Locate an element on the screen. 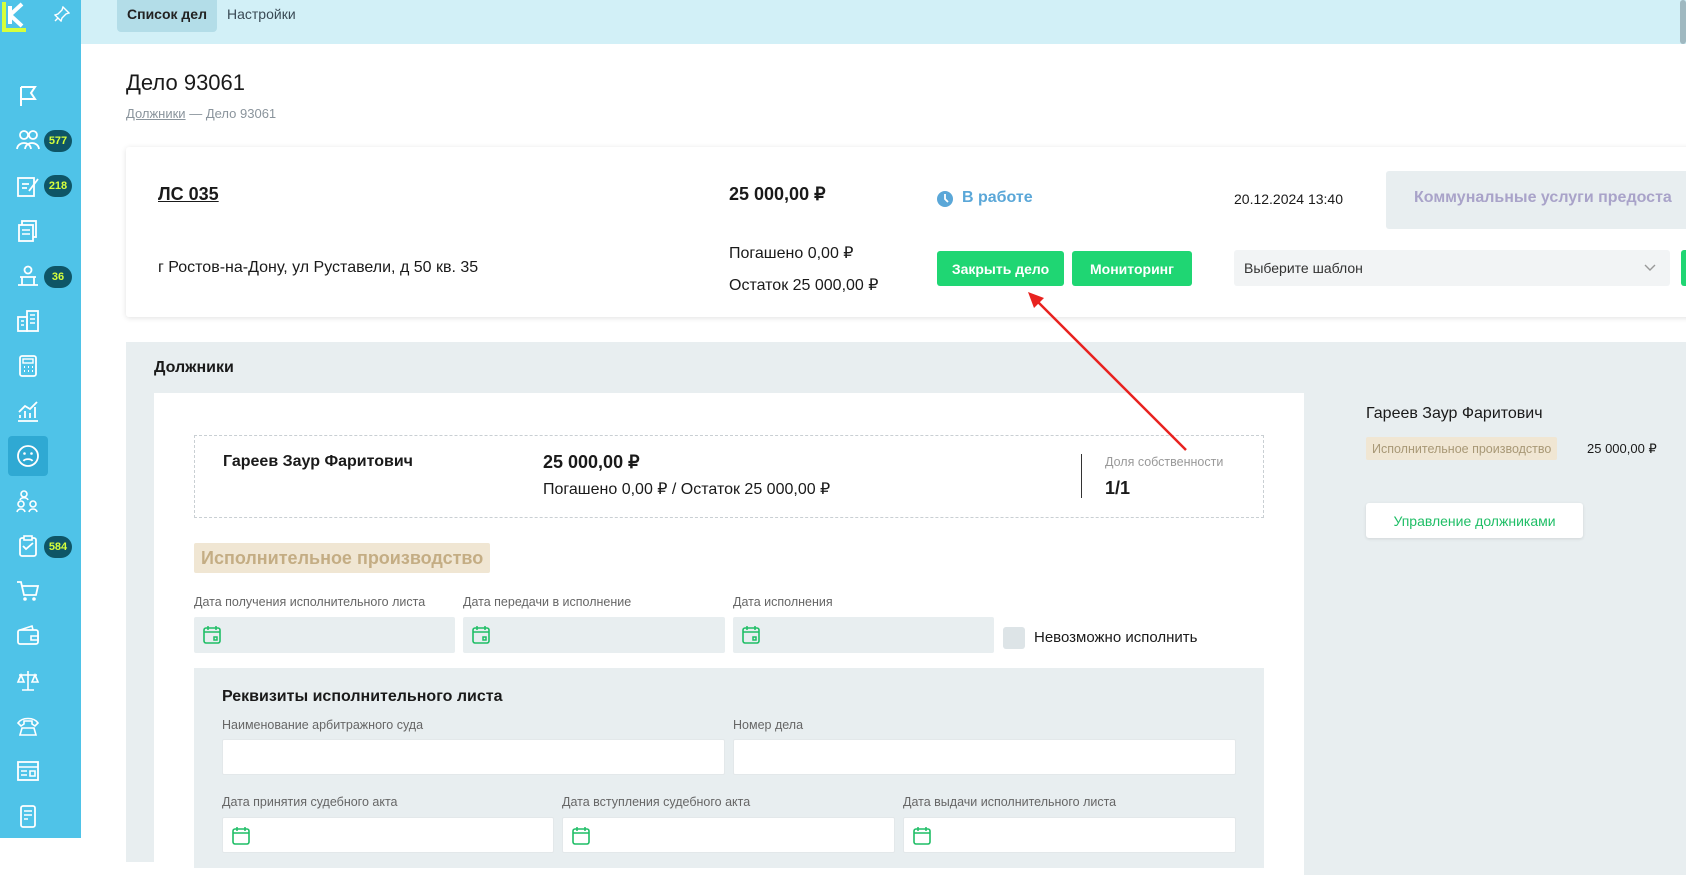 The width and height of the screenshot is (1686, 875). edit-document-icon is located at coordinates (28, 186).